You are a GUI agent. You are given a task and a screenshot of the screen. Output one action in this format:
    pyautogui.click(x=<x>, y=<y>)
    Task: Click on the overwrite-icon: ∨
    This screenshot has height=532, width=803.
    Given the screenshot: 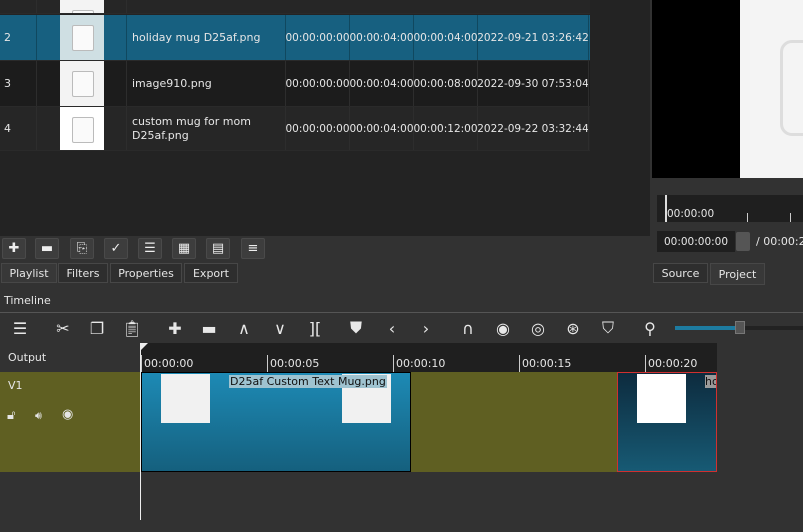 What is the action you would take?
    pyautogui.click(x=280, y=328)
    